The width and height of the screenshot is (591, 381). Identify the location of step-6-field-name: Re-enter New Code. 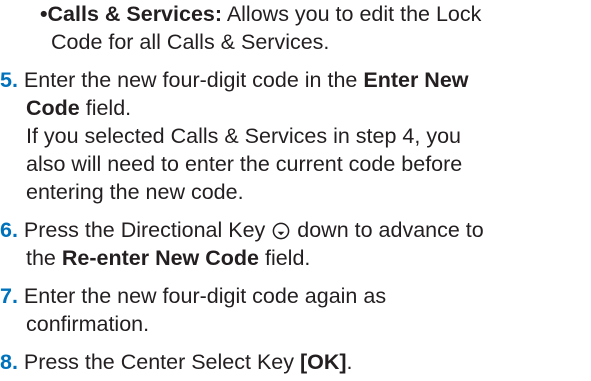
(160, 258).